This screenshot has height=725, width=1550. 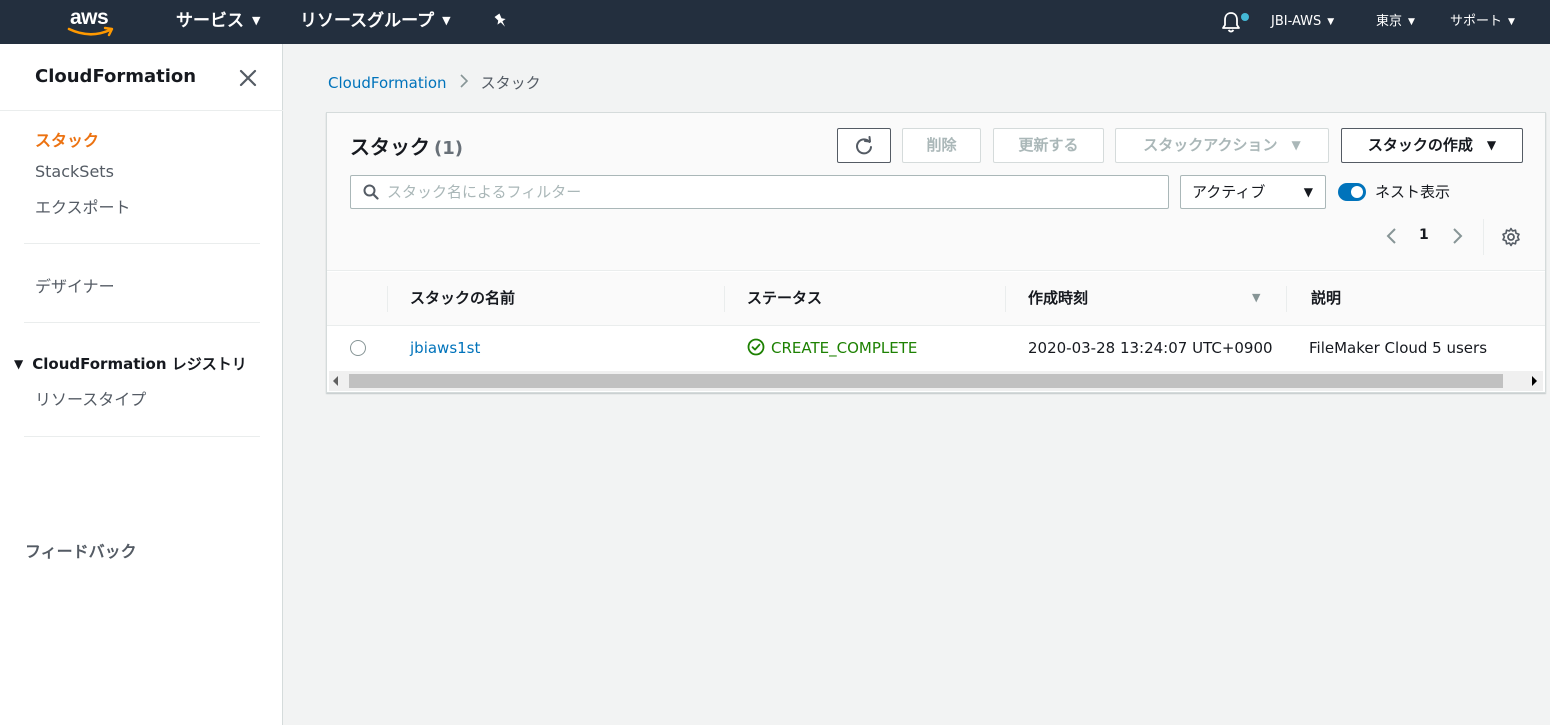 I want to click on resource-groups-label: リソースグループ, so click(x=367, y=21).